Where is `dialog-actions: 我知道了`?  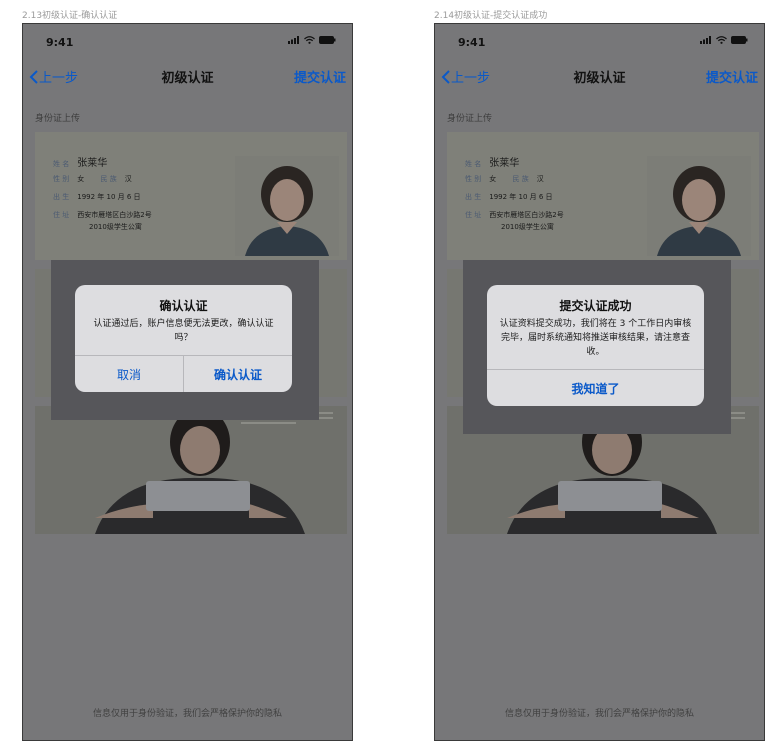 dialog-actions: 我知道了 is located at coordinates (595, 387).